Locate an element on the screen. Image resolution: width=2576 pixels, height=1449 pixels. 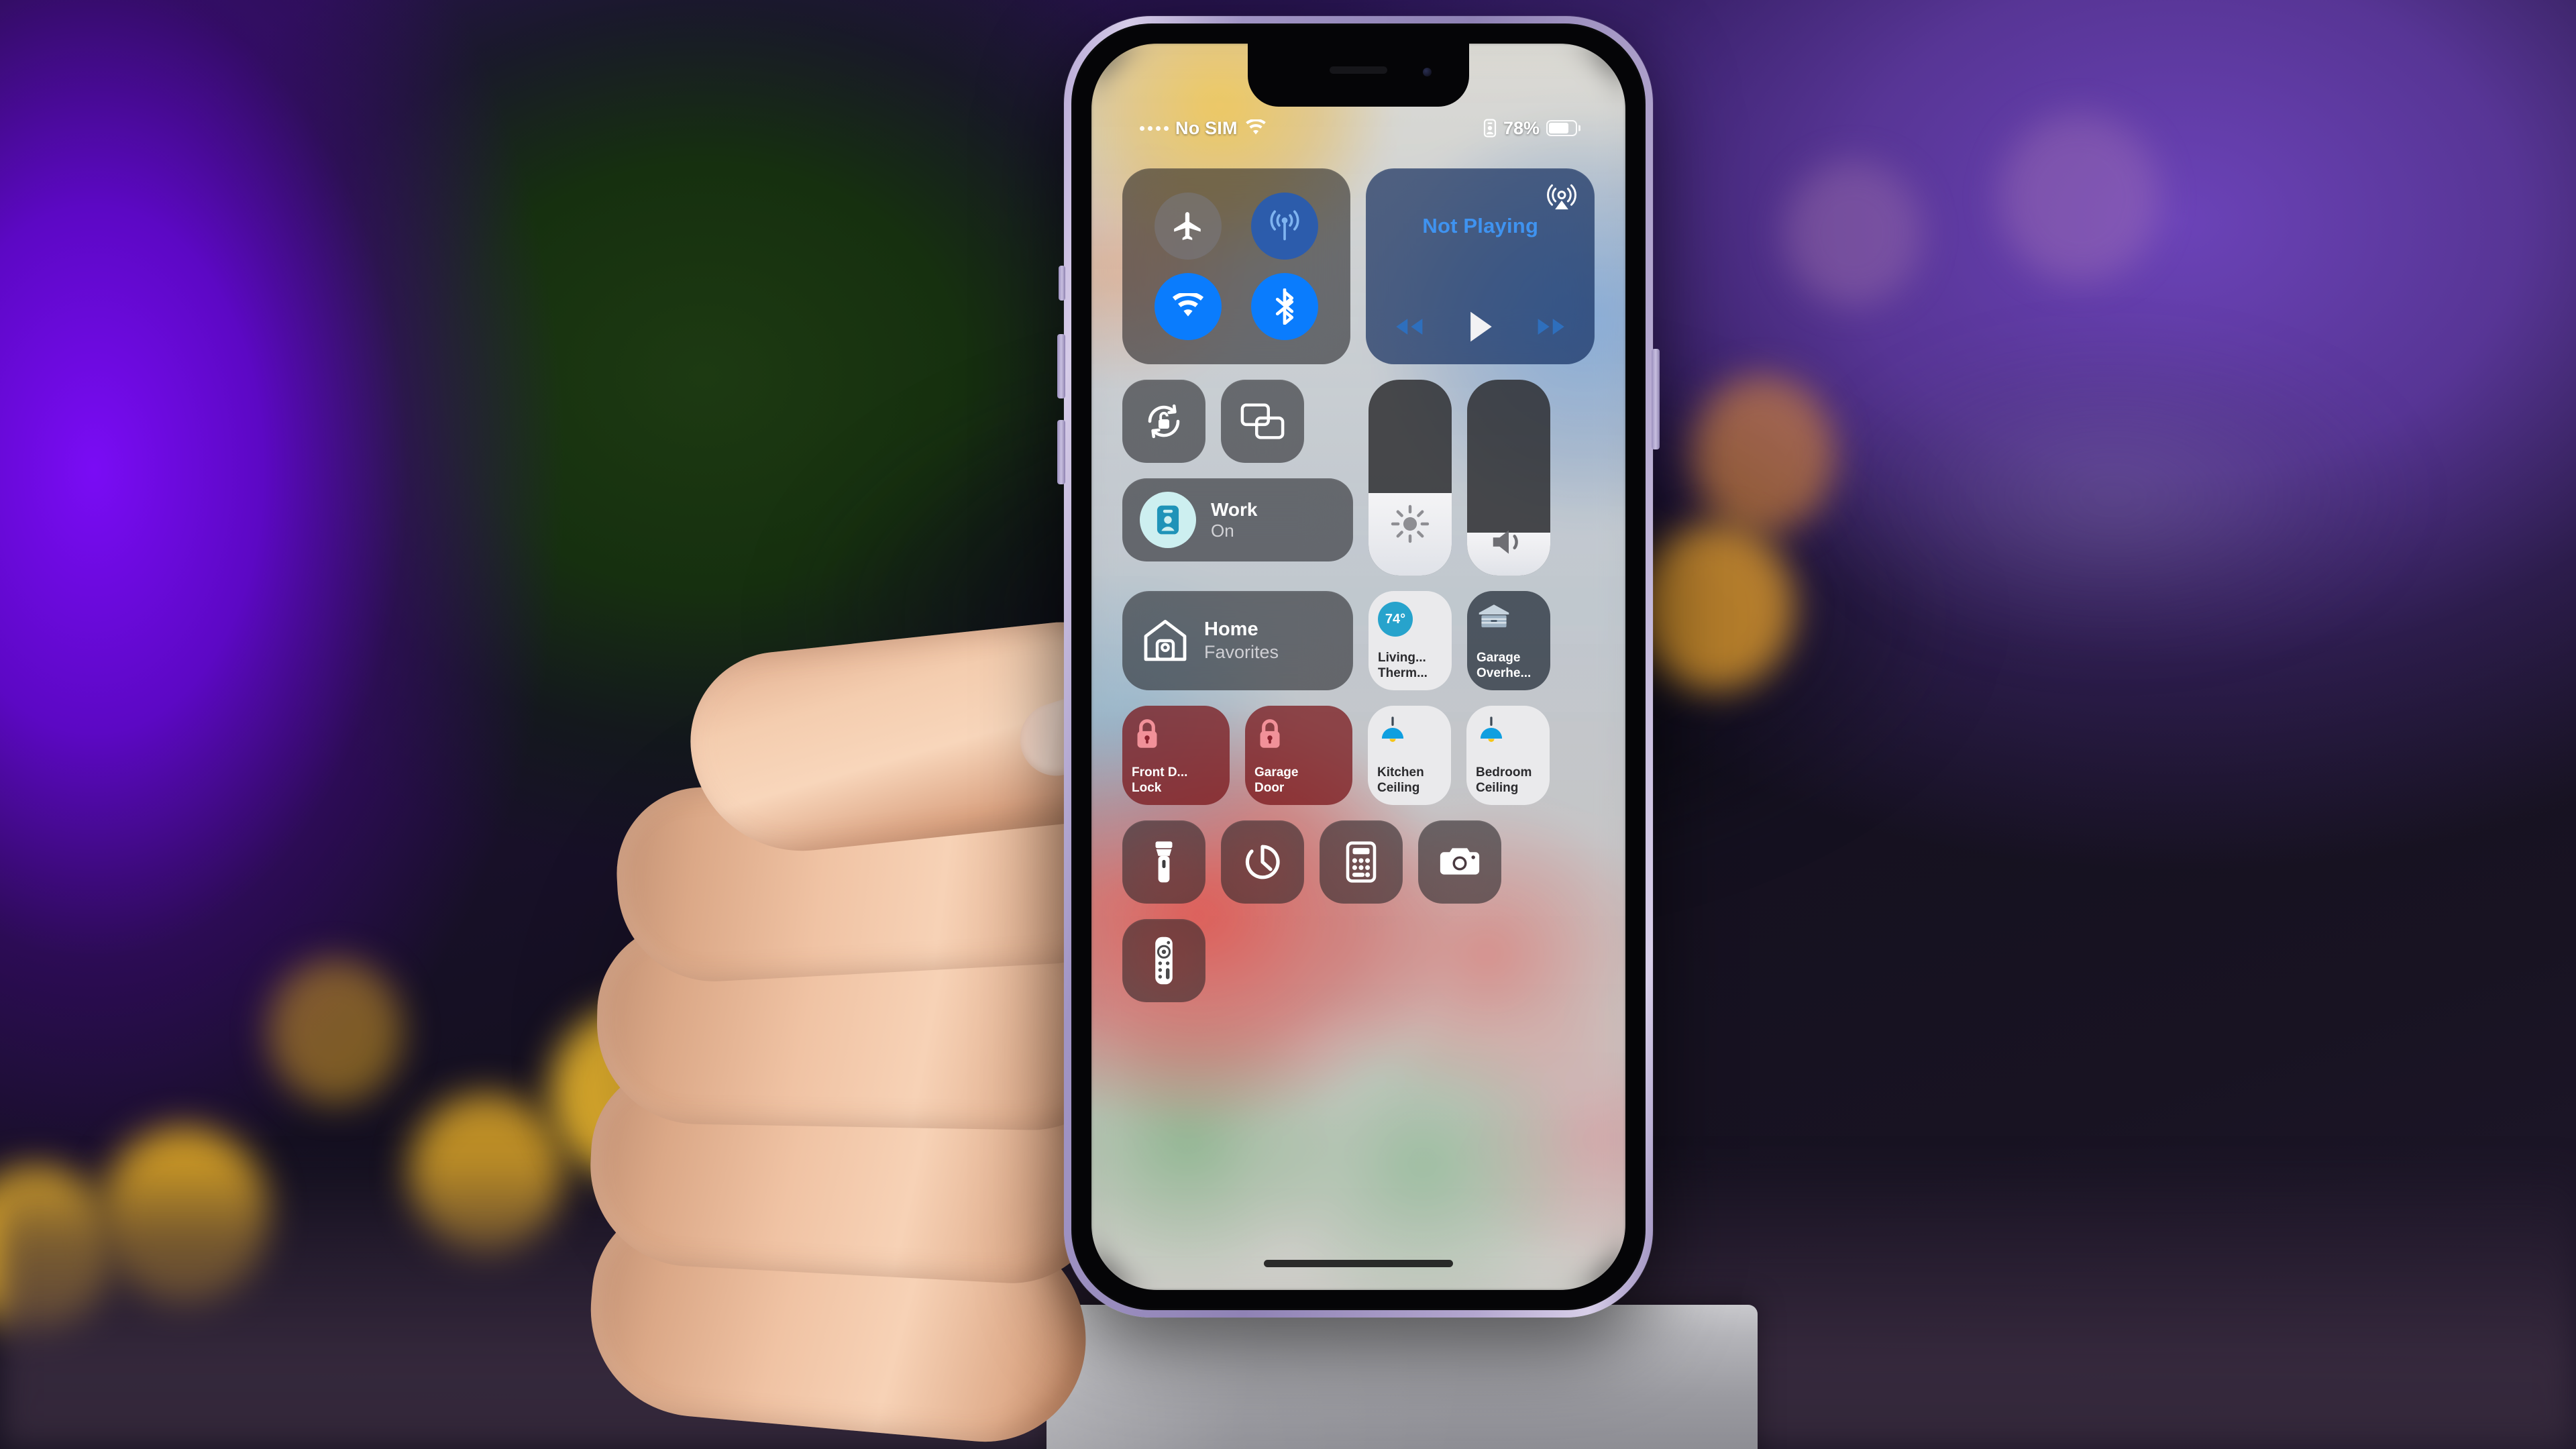
accessory-kitchen-ceiling-light: Kitchen Ceiling is located at coordinates (1409, 755).